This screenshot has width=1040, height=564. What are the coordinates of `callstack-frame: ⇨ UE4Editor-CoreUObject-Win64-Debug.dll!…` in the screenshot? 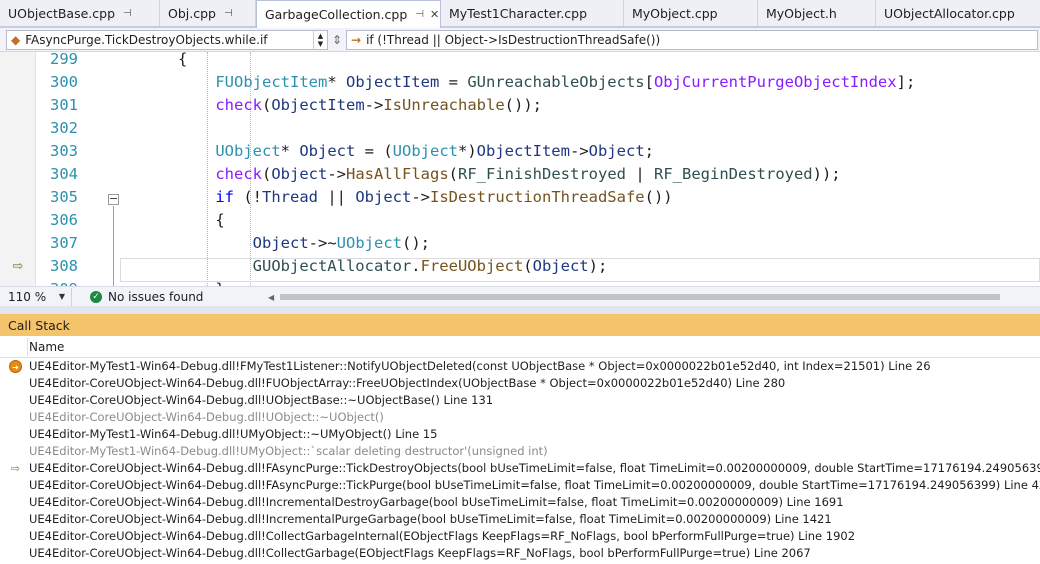 It's located at (520, 468).